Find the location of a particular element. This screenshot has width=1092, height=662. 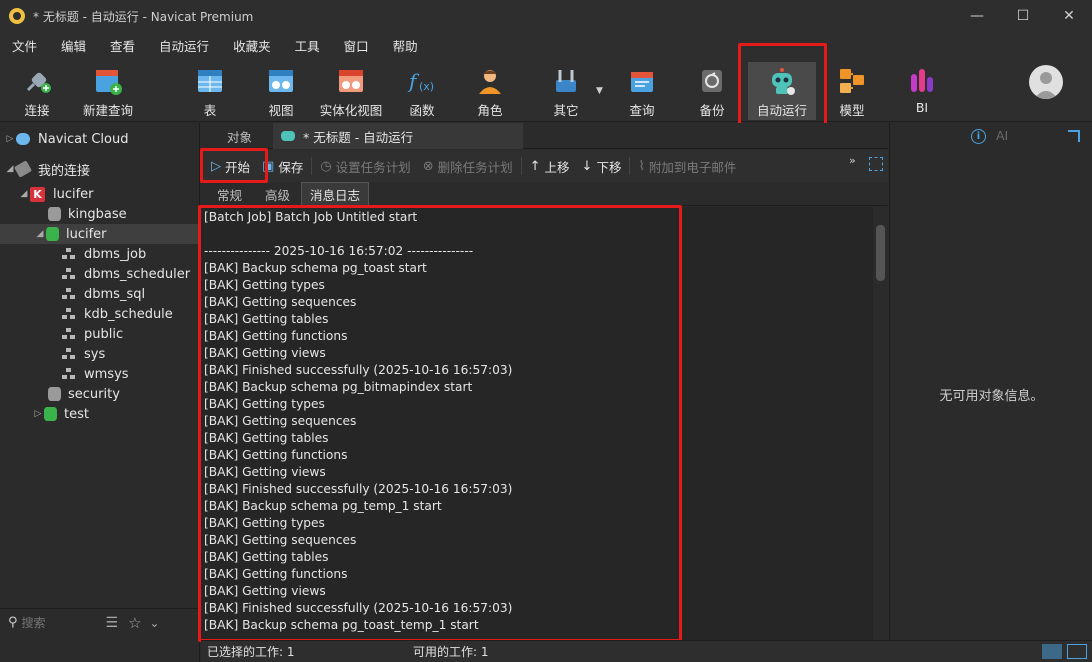

search-input is located at coordinates (61, 622).